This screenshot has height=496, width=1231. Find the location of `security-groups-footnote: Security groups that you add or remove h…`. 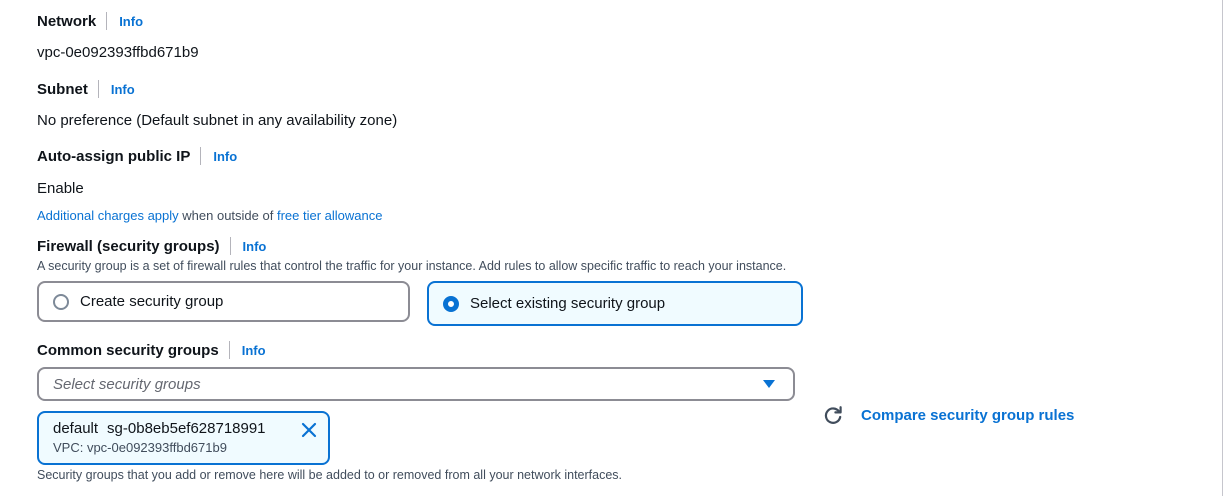

security-groups-footnote: Security groups that you add or remove h… is located at coordinates (330, 475).